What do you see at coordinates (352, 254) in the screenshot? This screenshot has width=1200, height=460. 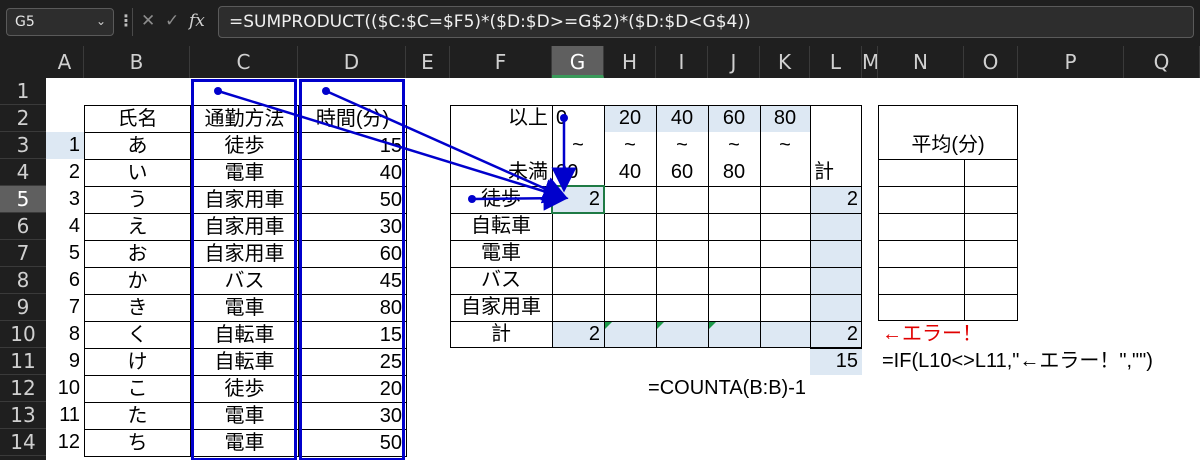 I see `record-time: 60` at bounding box center [352, 254].